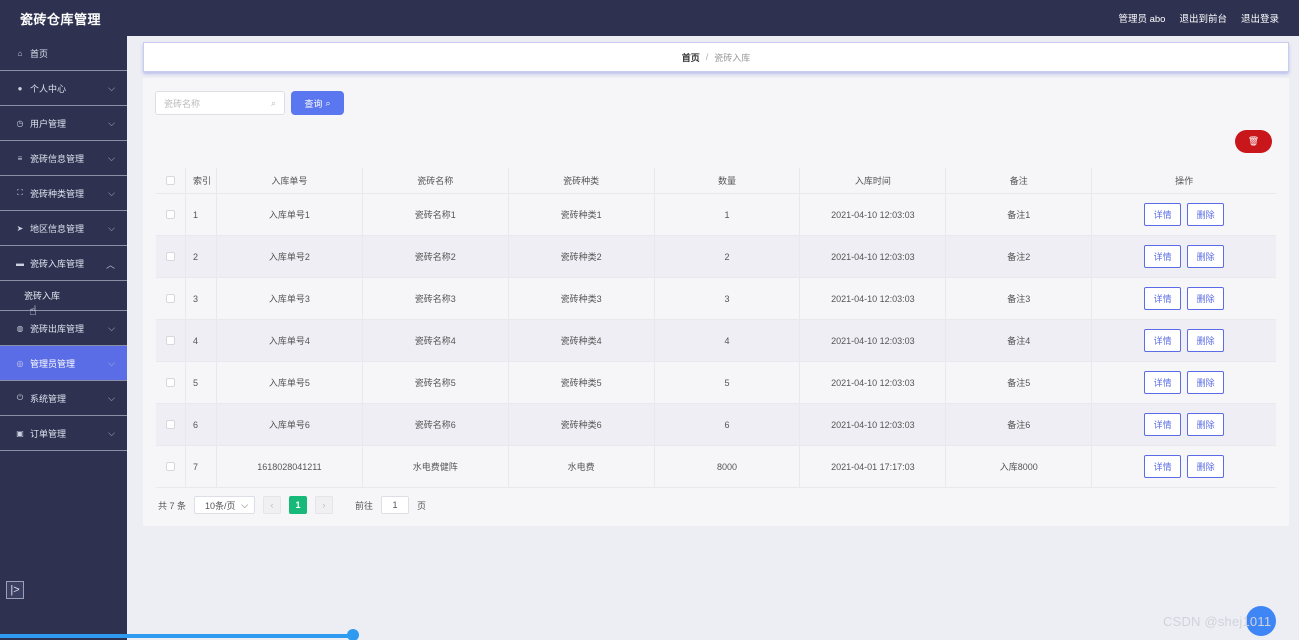 The image size is (1299, 640). Describe the element at coordinates (57, 328) in the screenshot. I see `sidebar-item-label: 瓷砖出库管理` at that location.